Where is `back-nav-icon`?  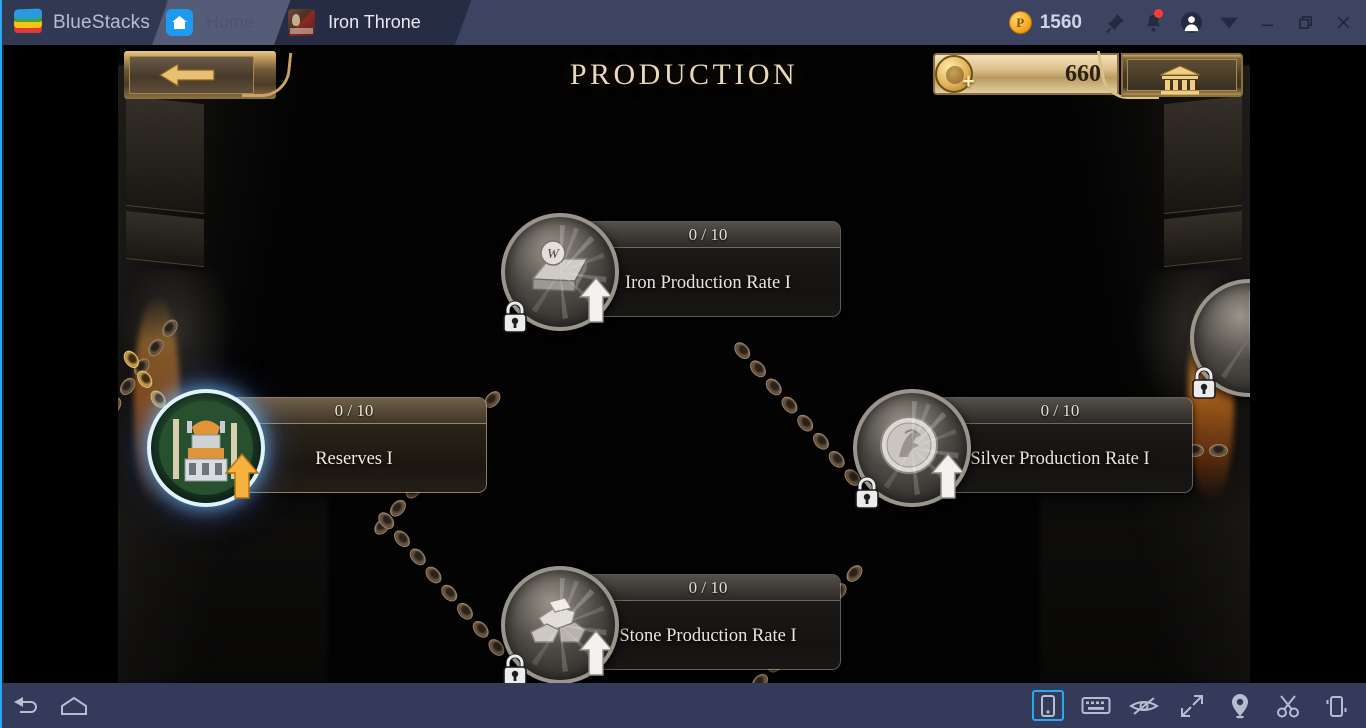
back-nav-icon is located at coordinates (26, 705).